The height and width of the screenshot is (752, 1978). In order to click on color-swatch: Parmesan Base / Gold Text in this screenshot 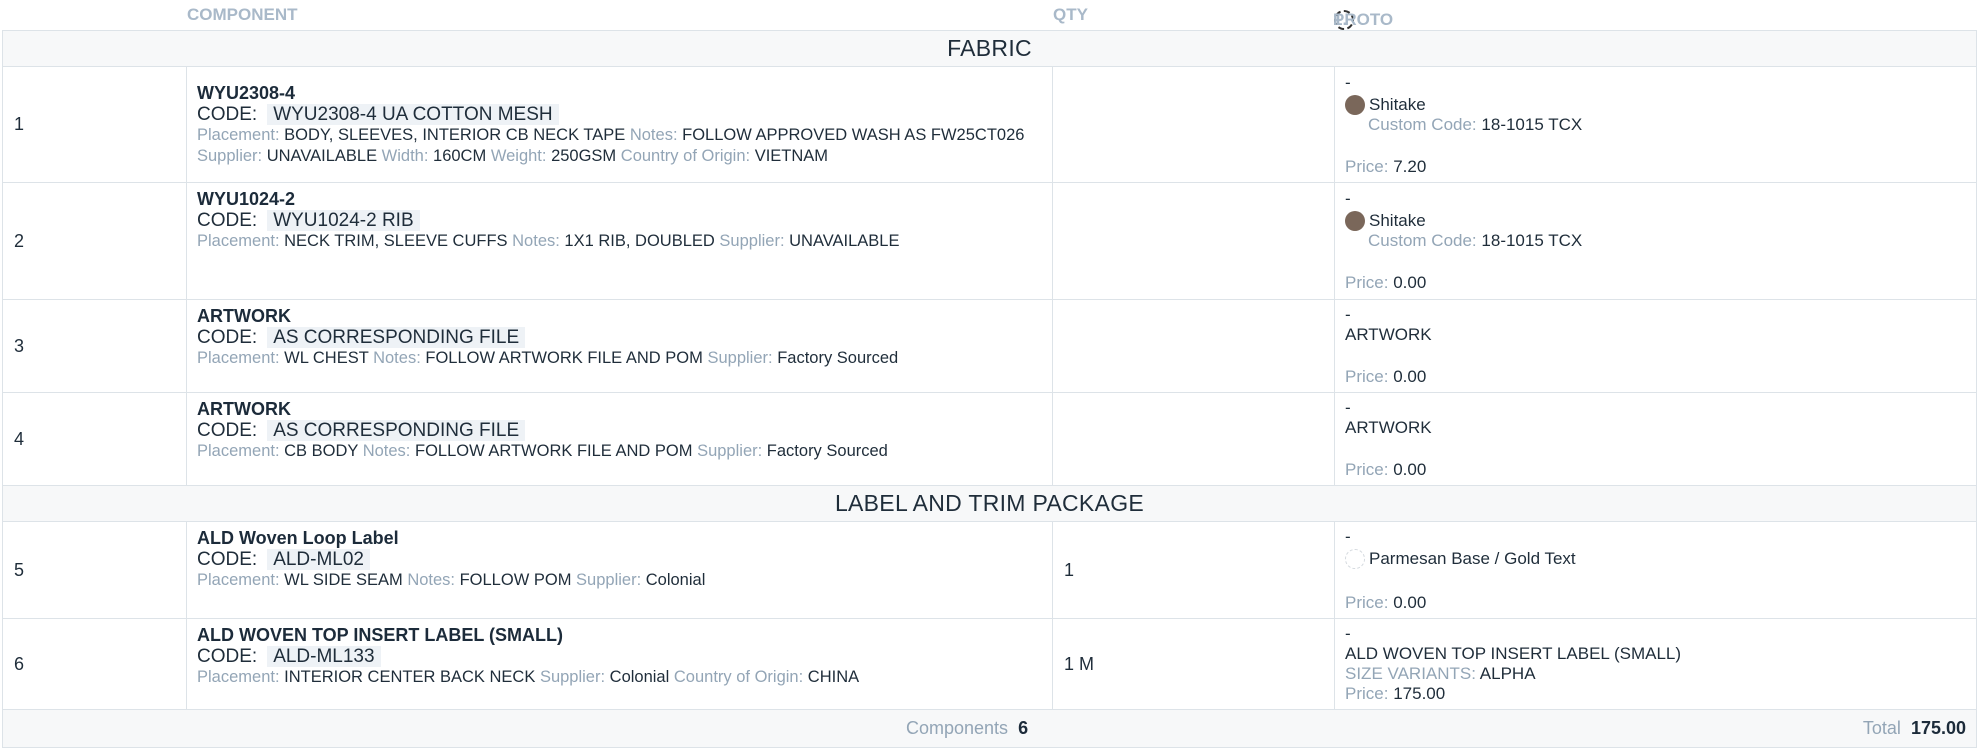, I will do `click(1655, 559)`.